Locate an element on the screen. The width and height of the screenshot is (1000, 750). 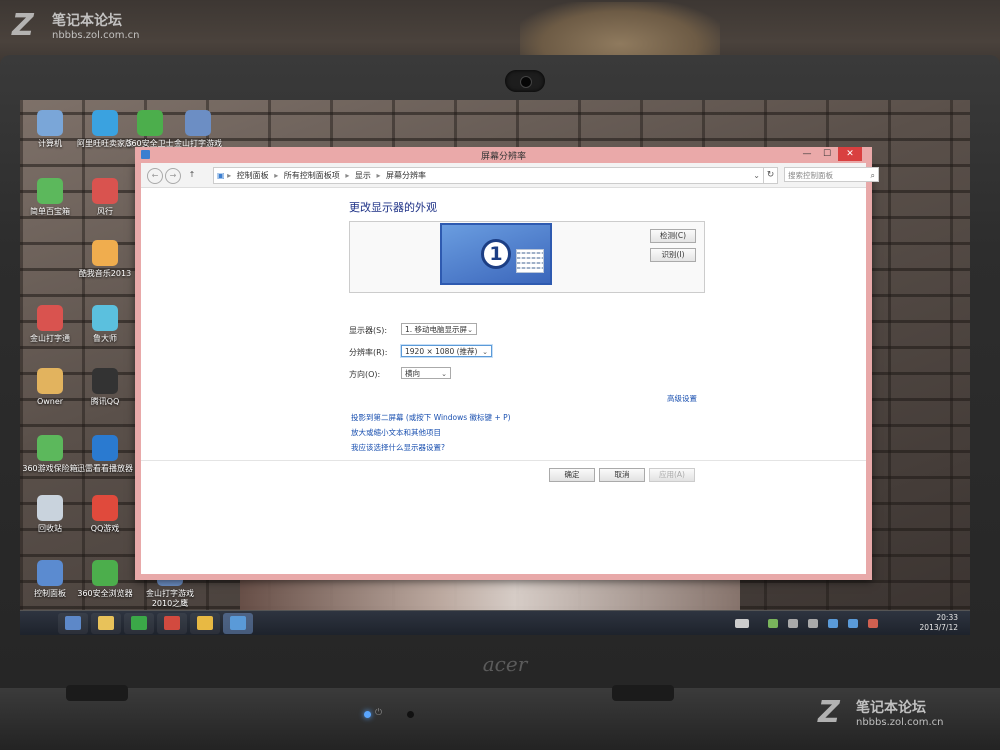
laptop-brand-logo: acer is located at coordinates (505, 664).